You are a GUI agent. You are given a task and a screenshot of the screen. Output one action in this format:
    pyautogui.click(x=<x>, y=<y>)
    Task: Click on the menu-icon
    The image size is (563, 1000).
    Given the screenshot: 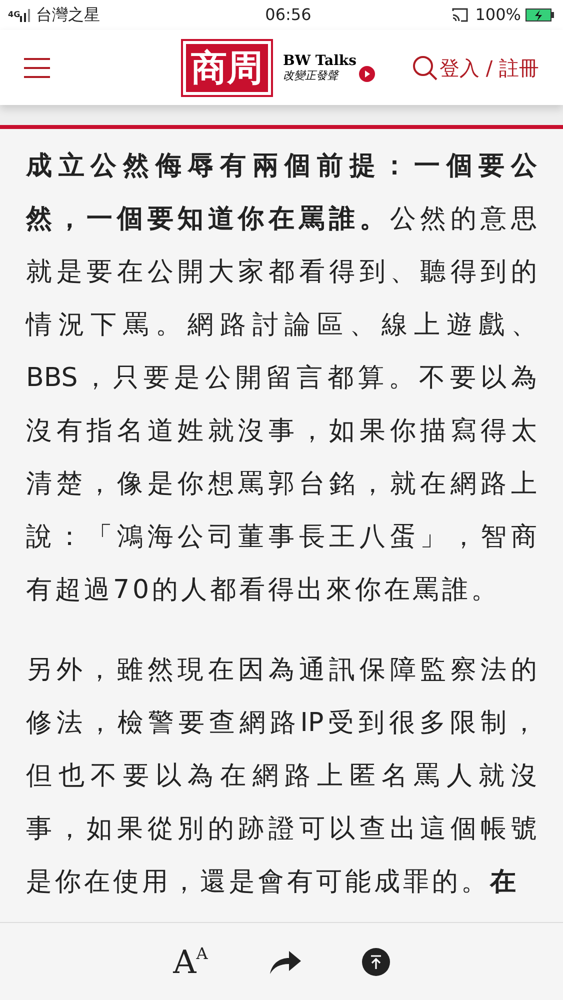 What is the action you would take?
    pyautogui.click(x=37, y=68)
    